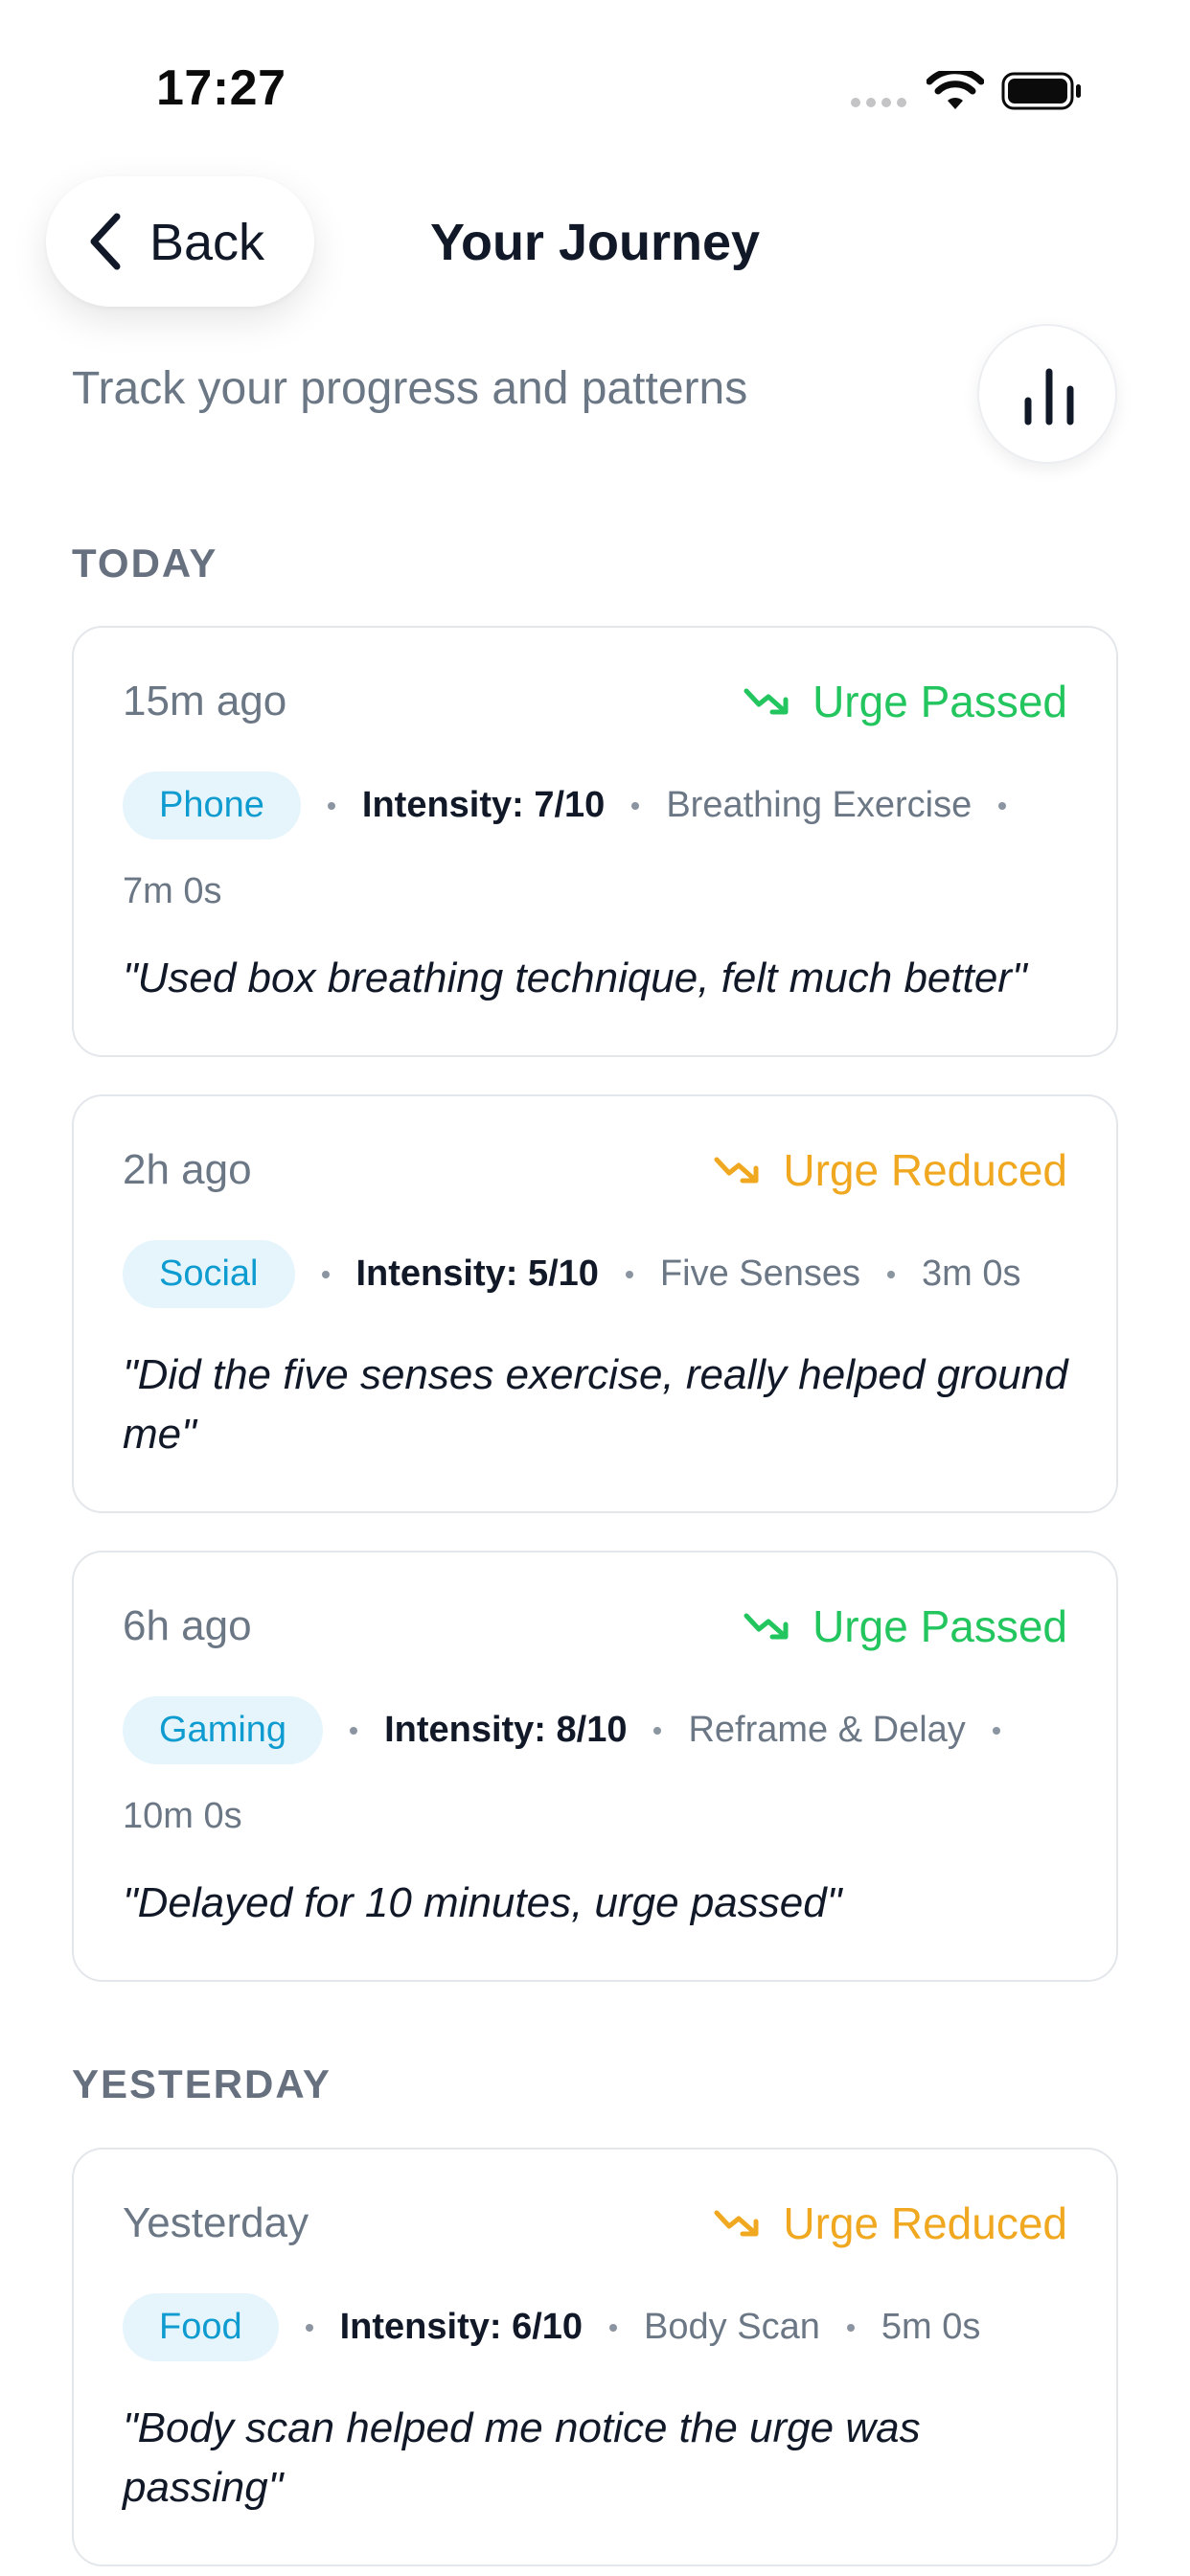 The width and height of the screenshot is (1190, 2576). I want to click on entry-technique: Breathing Exercise, so click(820, 805).